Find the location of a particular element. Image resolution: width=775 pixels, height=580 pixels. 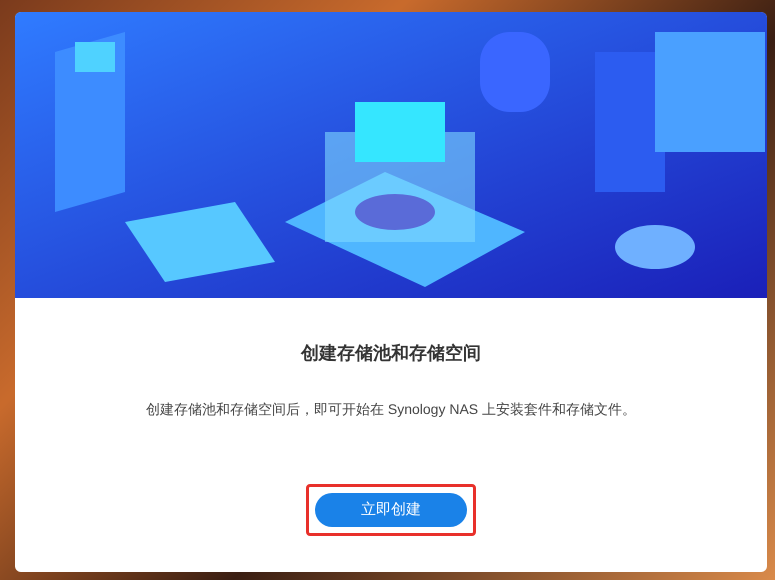

dialog-title: 创建存储池和存储空间 is located at coordinates (391, 353).